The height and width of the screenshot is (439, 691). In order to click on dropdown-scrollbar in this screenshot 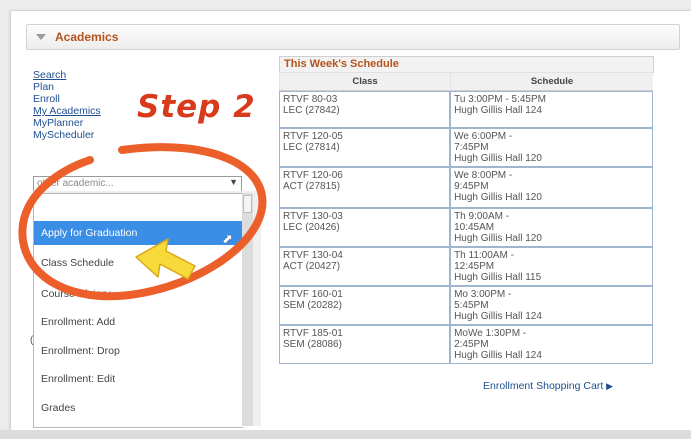, I will do `click(247, 309)`.